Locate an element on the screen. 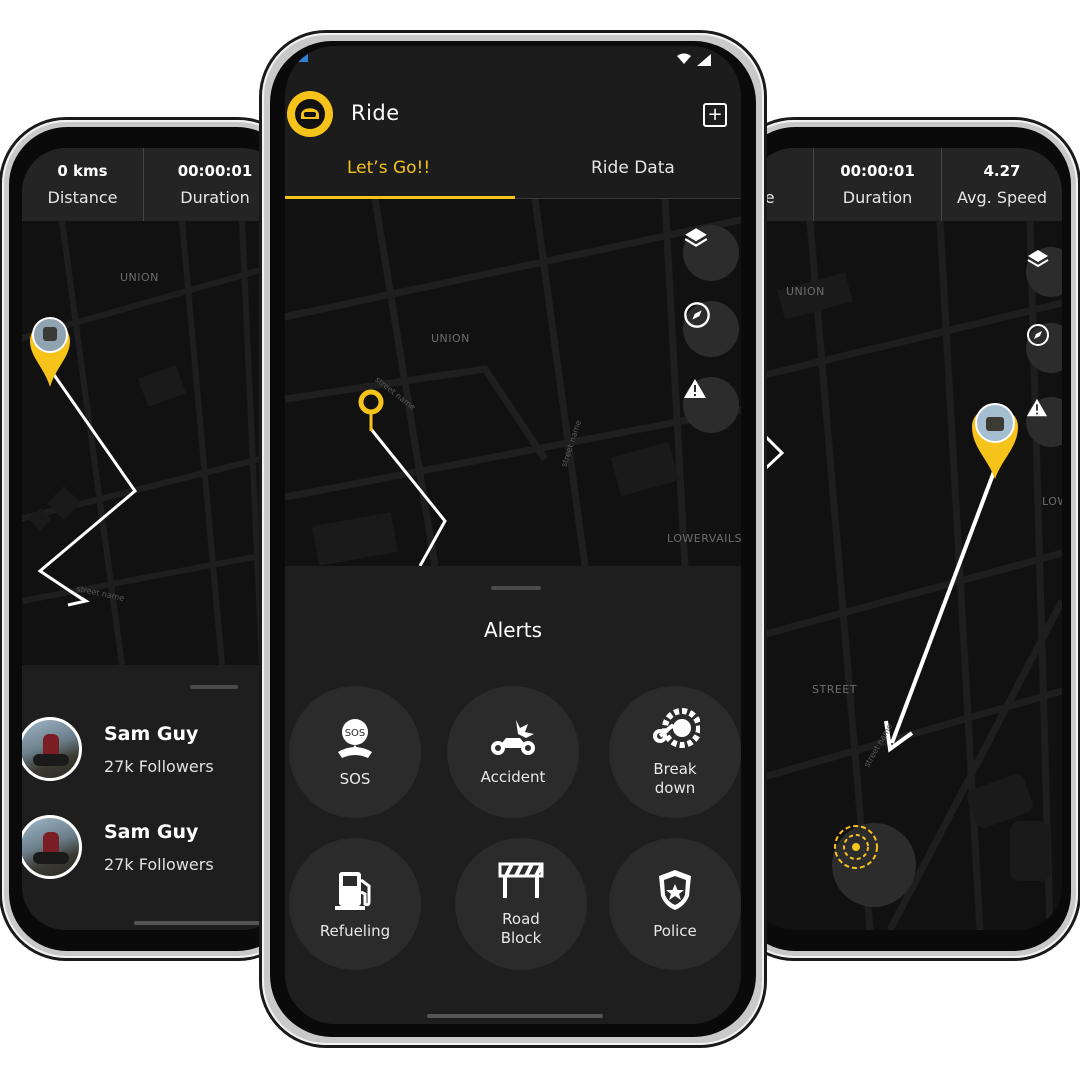 Image resolution: width=1080 pixels, height=1080 pixels. stat-value: 0 kms is located at coordinates (82, 171).